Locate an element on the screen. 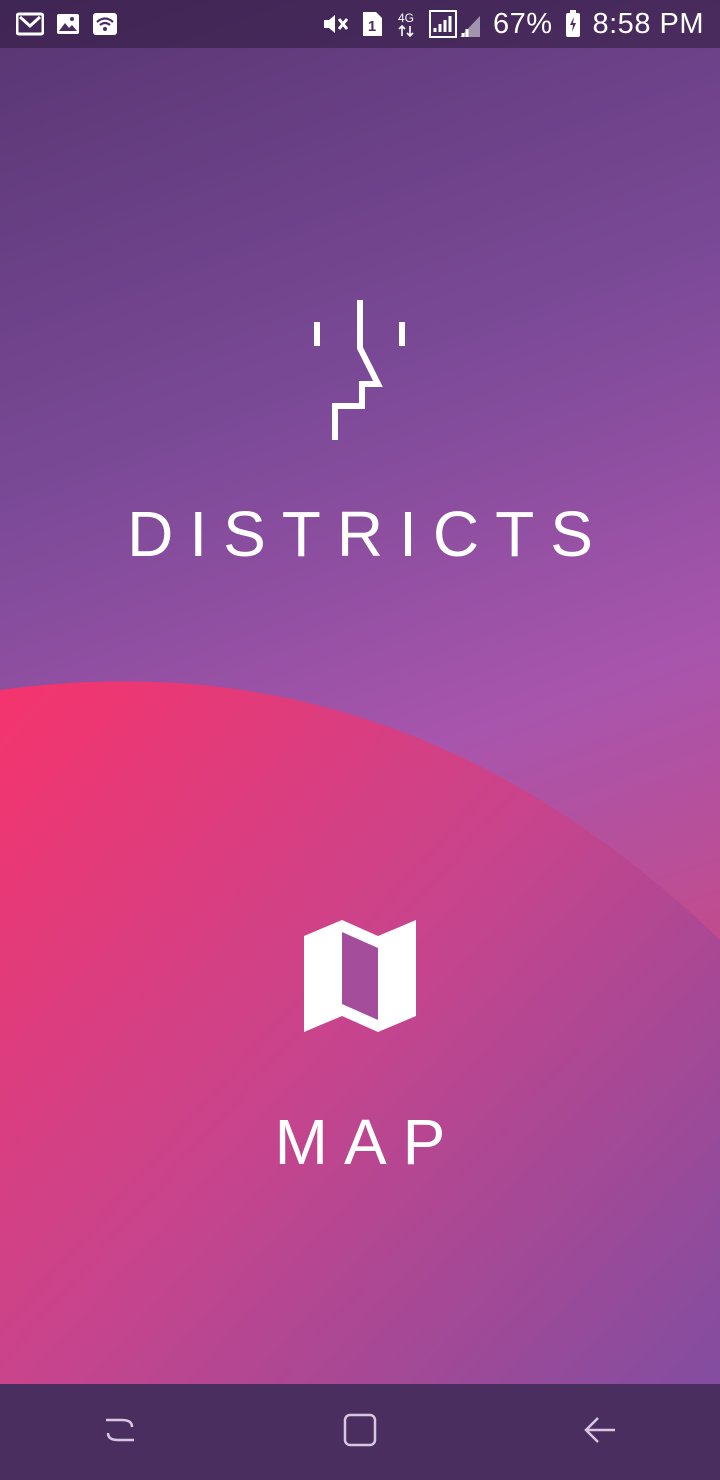  map-label: MAP is located at coordinates (368, 1142).